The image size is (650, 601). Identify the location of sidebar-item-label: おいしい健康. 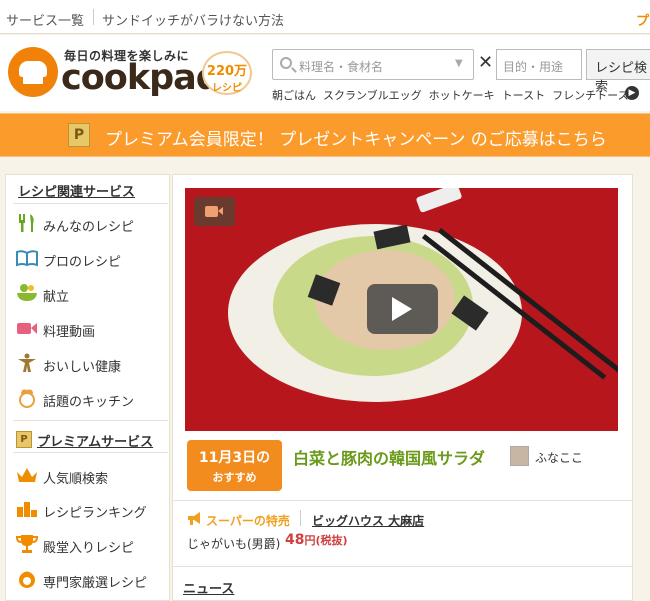
(82, 367).